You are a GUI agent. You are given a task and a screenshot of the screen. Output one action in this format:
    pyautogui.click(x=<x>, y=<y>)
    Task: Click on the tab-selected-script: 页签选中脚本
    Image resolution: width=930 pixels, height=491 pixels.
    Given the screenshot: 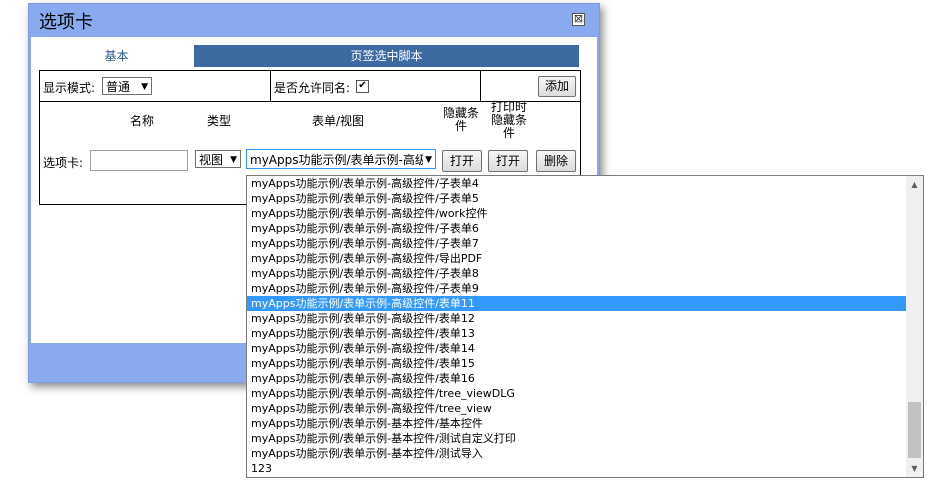 What is the action you would take?
    pyautogui.click(x=386, y=56)
    